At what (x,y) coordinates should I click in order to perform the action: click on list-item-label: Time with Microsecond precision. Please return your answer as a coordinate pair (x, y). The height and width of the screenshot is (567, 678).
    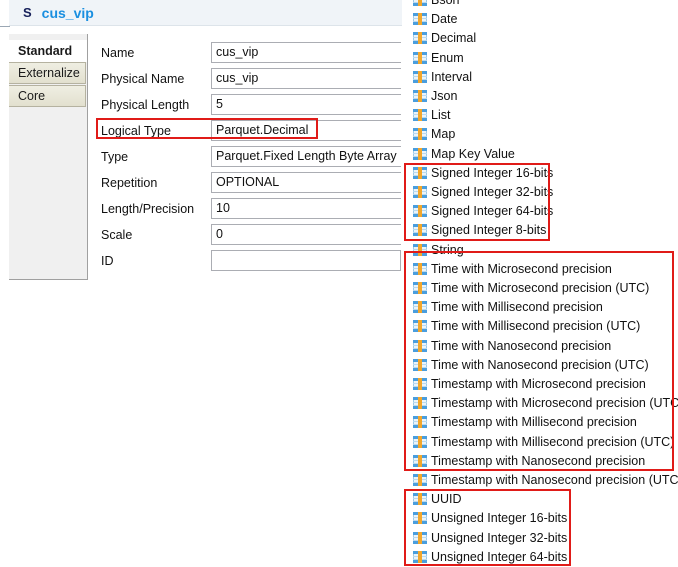
    Looking at the image, I should click on (521, 268).